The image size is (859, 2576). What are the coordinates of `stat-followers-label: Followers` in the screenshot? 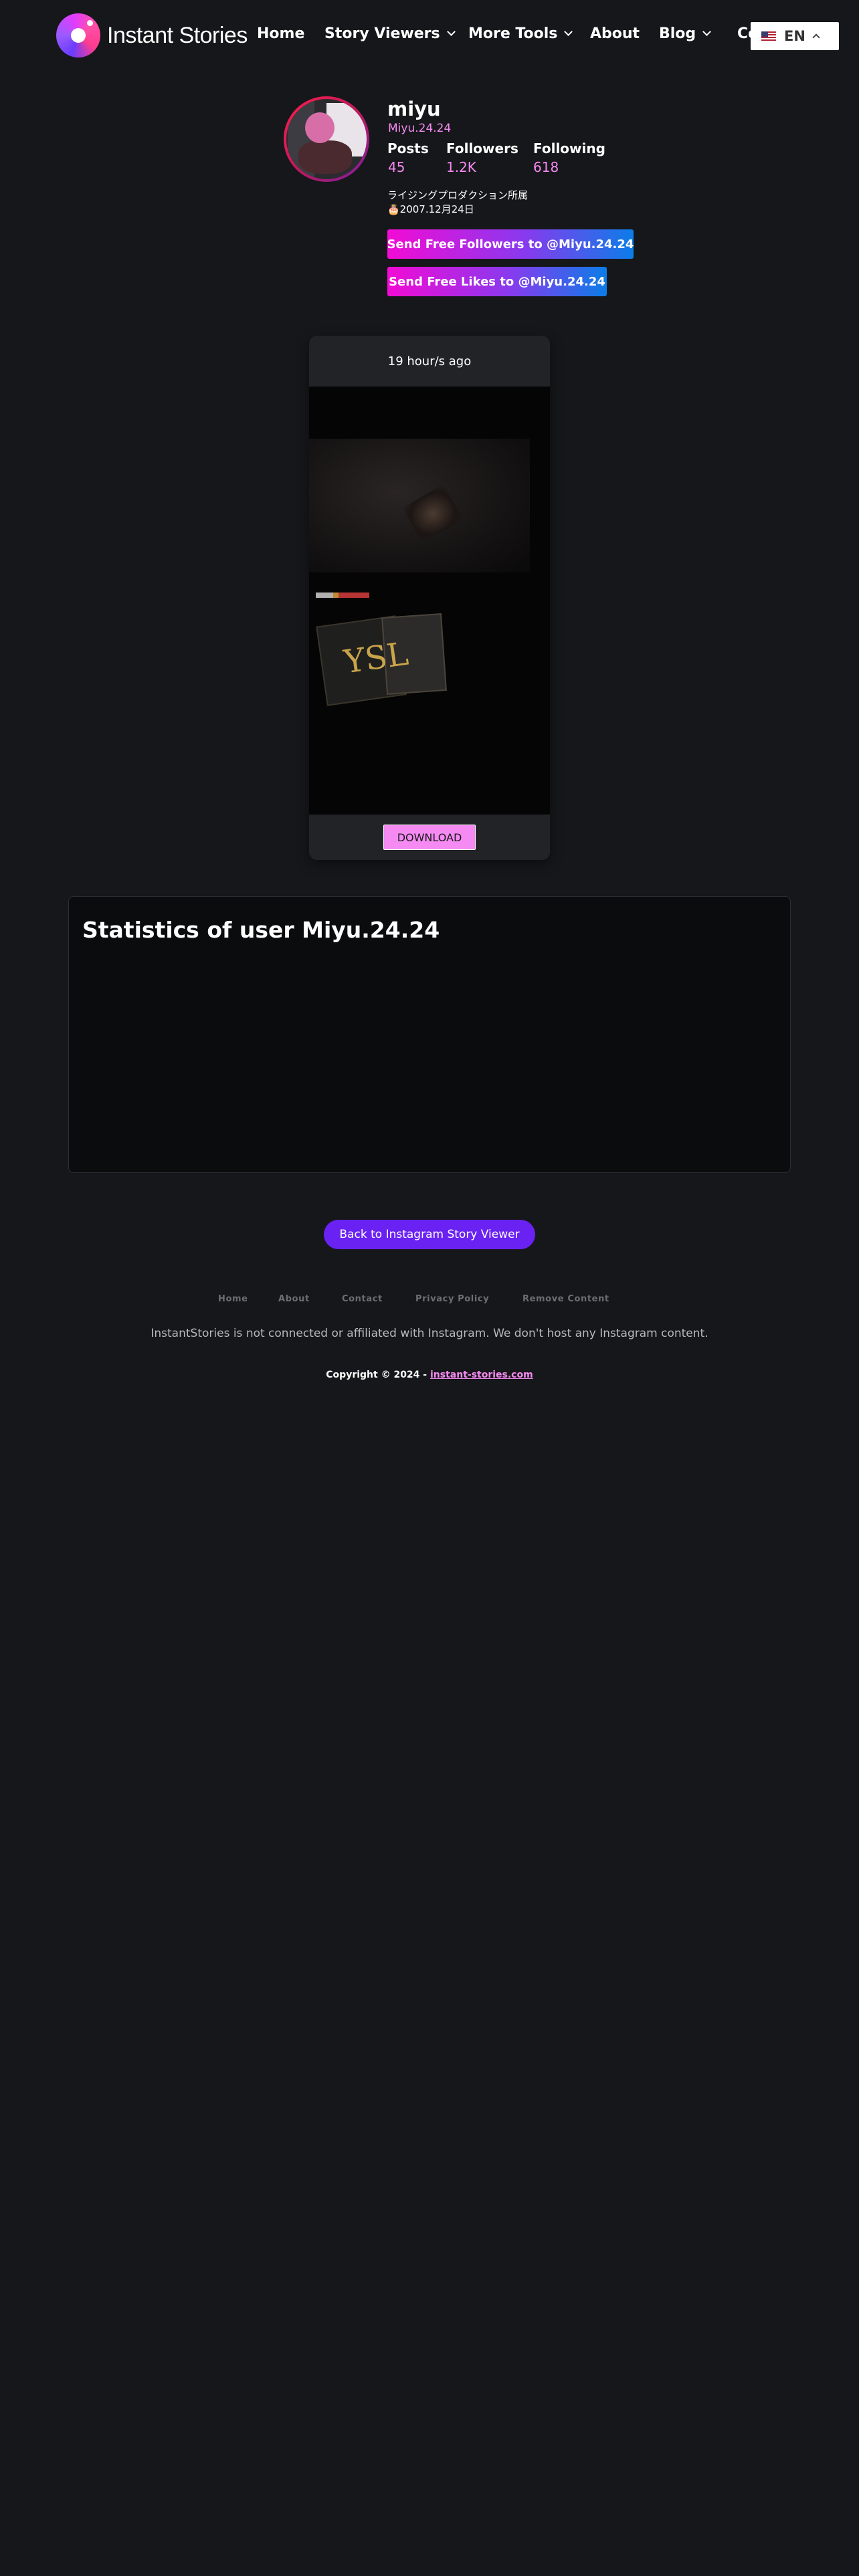 It's located at (482, 148).